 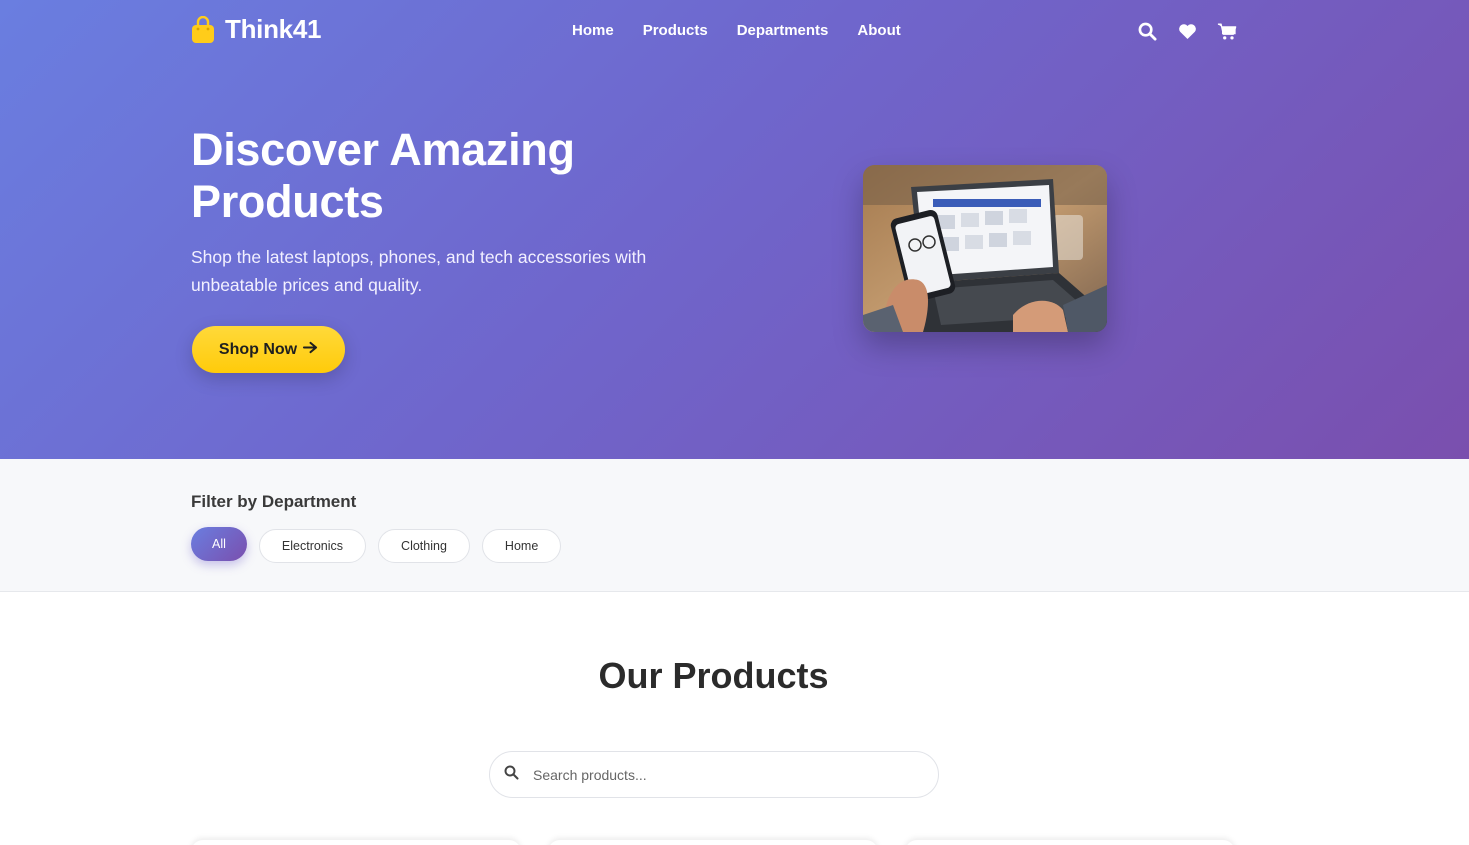 I want to click on nav-link-home: Home, so click(x=593, y=30).